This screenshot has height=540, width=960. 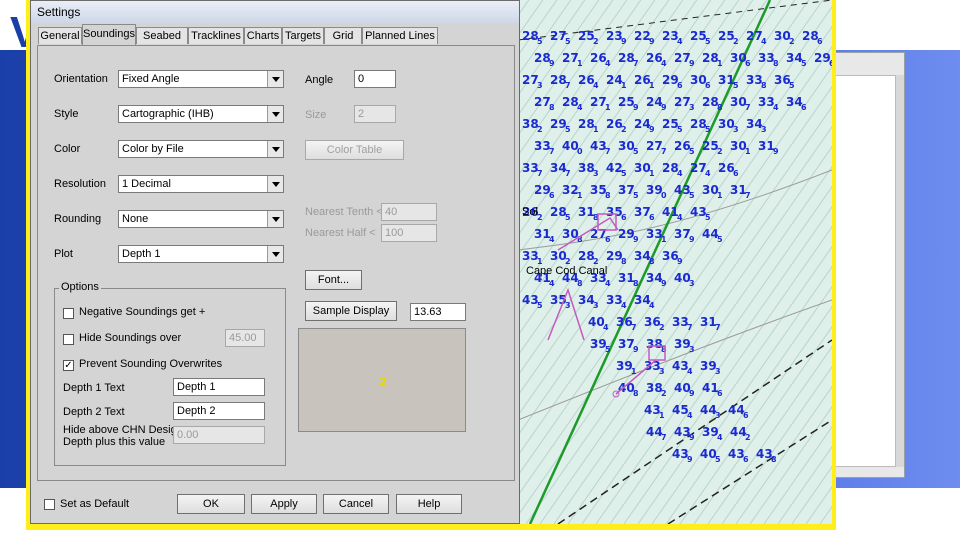 What do you see at coordinates (49, 504) in the screenshot?
I see `set-as-default-checkbox` at bounding box center [49, 504].